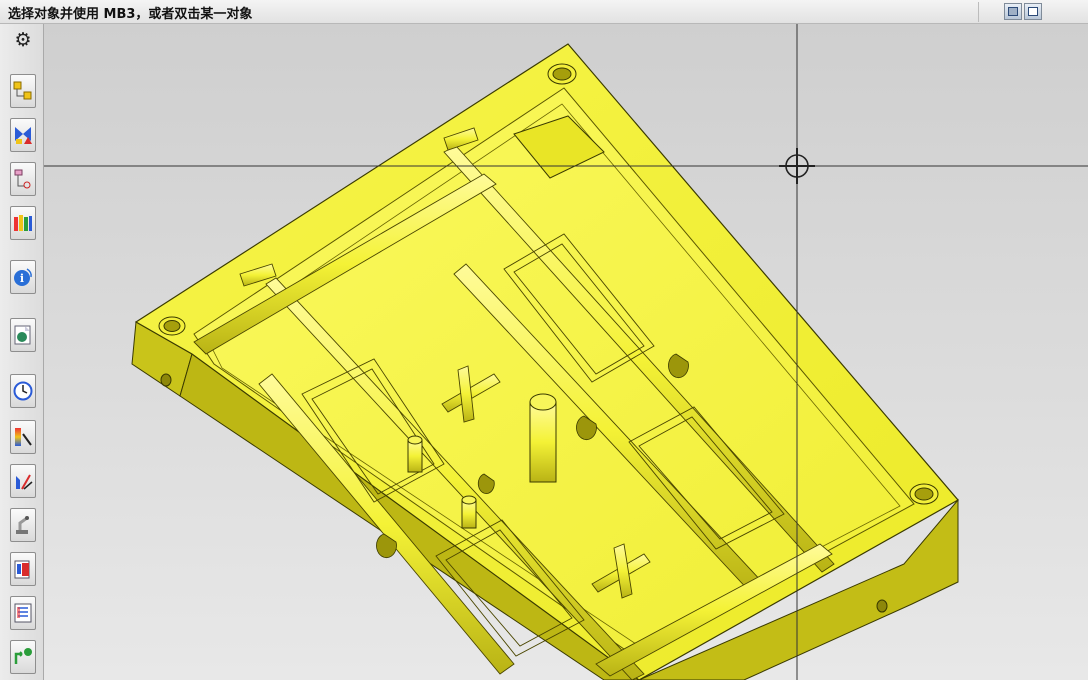  I want to click on robot-simulation-icon, so click(23, 525).